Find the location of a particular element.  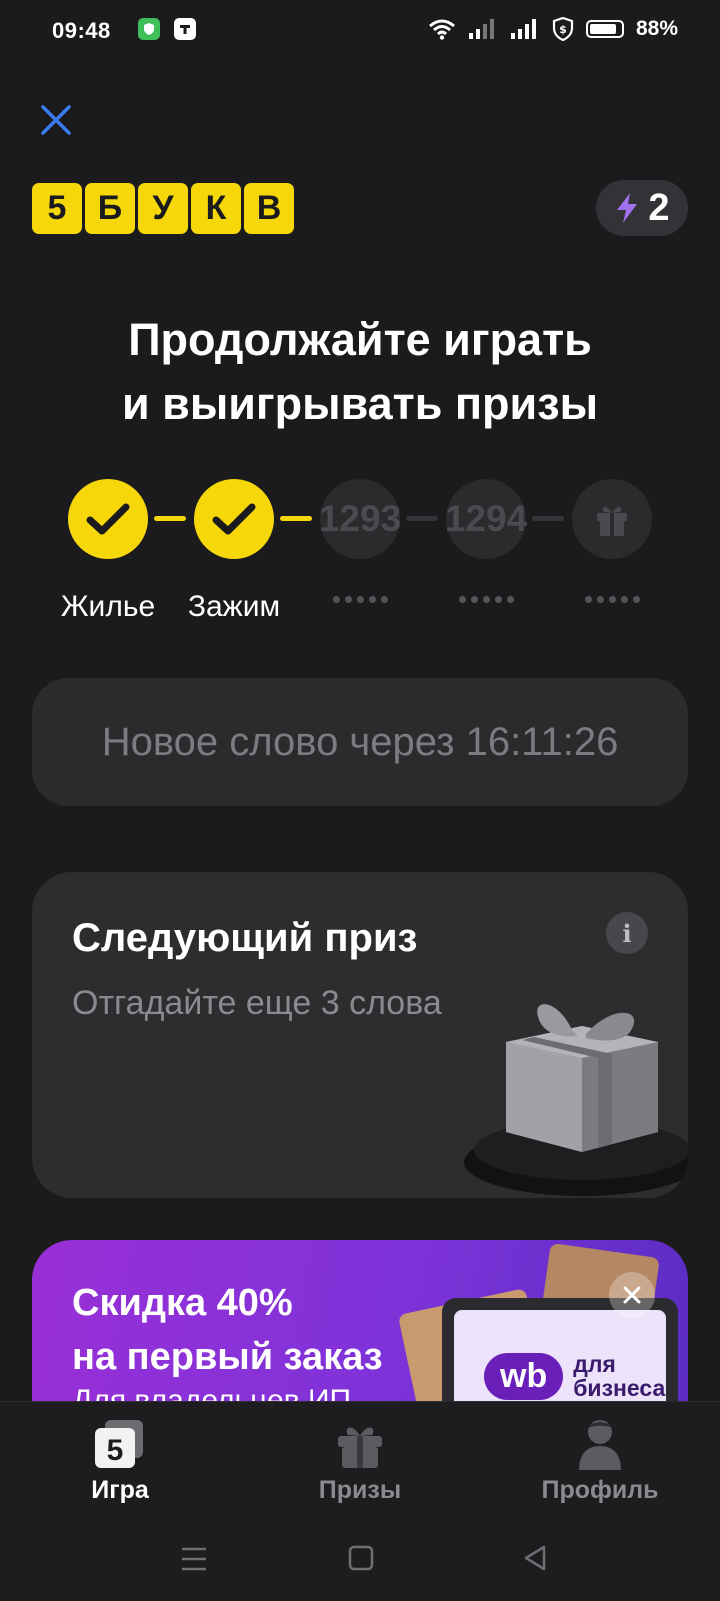

game-tile-glyph: 5 is located at coordinates (115, 1450).